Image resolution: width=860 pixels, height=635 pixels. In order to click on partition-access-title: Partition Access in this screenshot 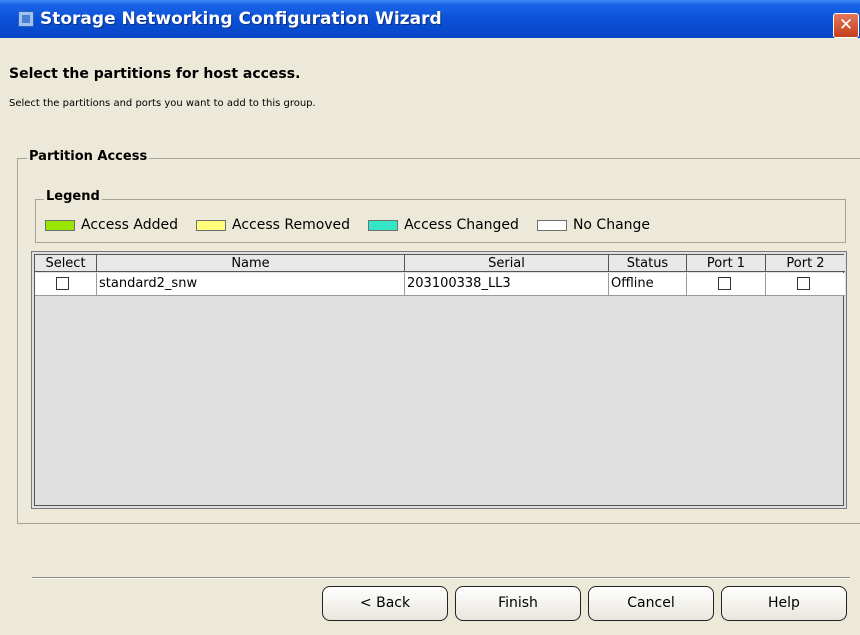, I will do `click(88, 156)`.